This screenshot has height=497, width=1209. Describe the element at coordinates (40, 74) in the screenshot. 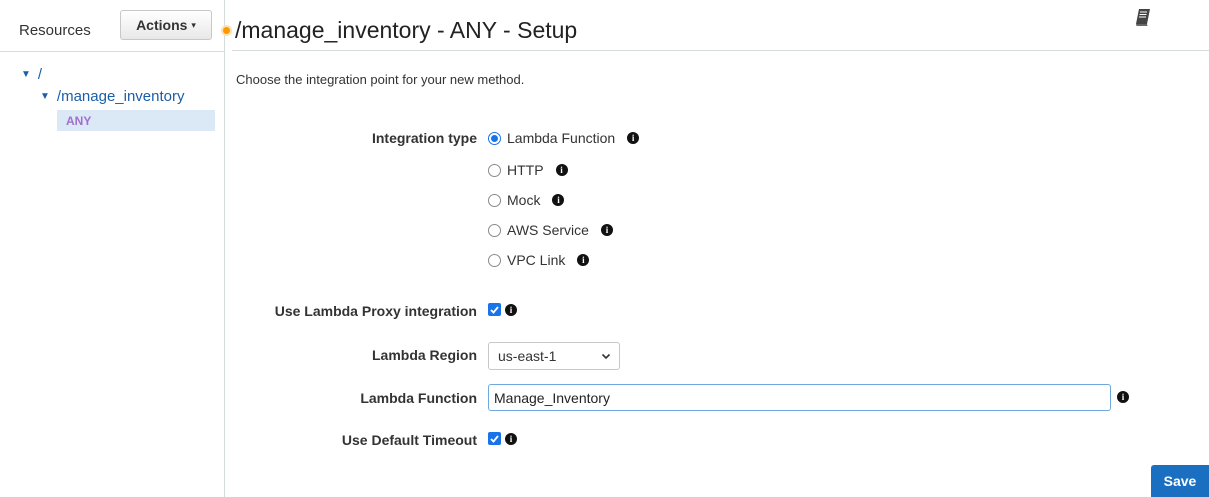

I see `tree-item-root-label: /` at that location.